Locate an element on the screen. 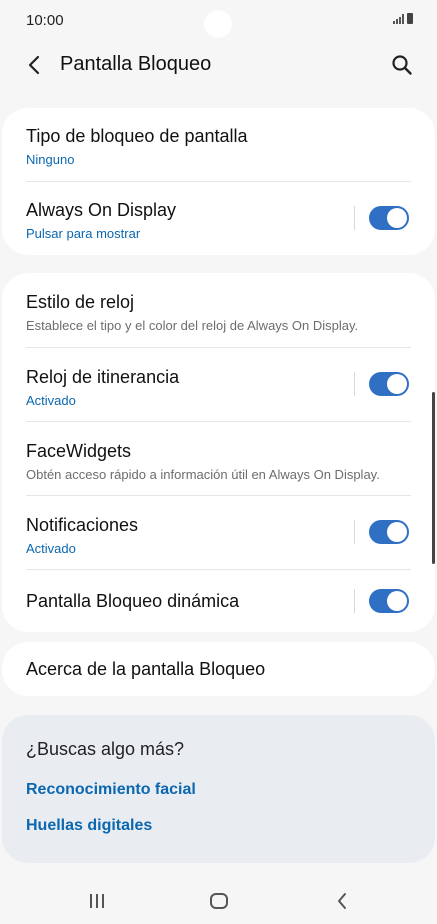 This screenshot has width=437, height=924. recents-icon is located at coordinates (97, 901).